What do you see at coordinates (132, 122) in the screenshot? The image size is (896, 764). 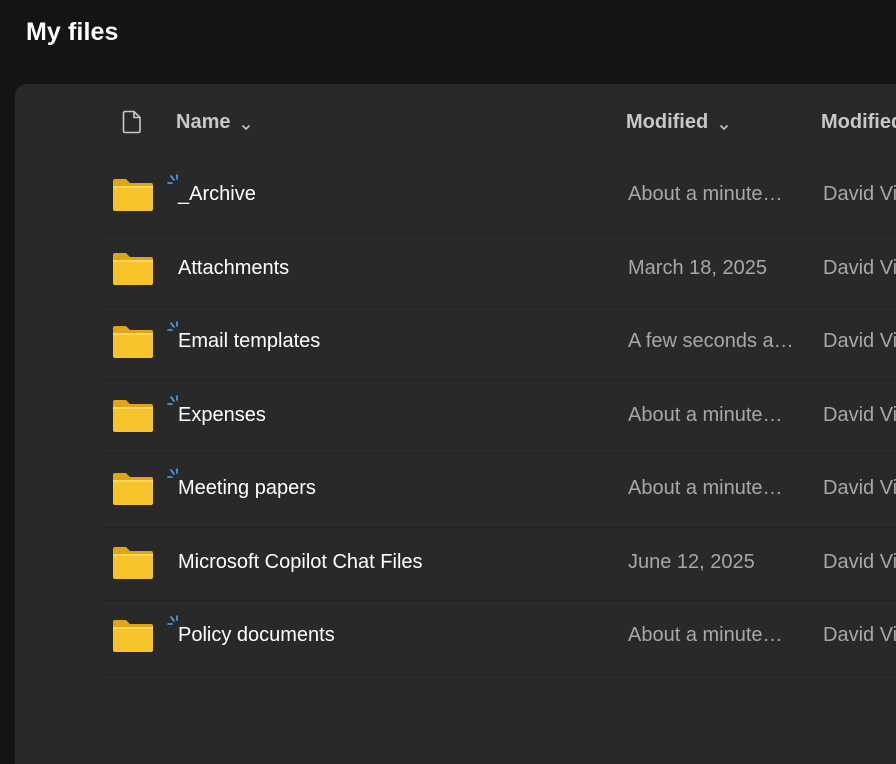 I see `file-type-icon` at bounding box center [132, 122].